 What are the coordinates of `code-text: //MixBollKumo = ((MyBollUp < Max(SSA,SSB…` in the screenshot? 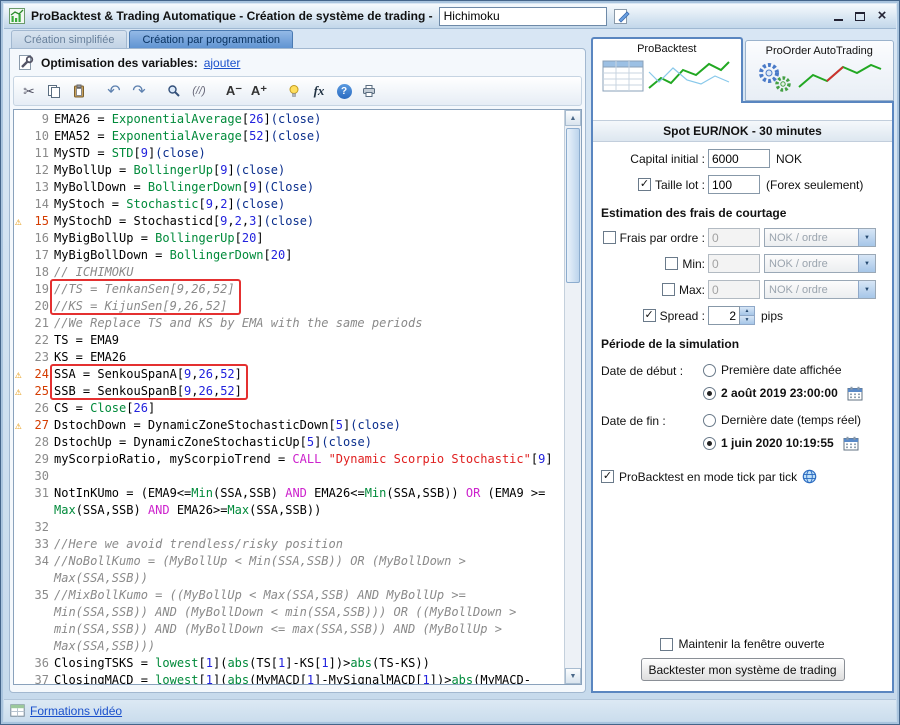 It's located at (308, 621).